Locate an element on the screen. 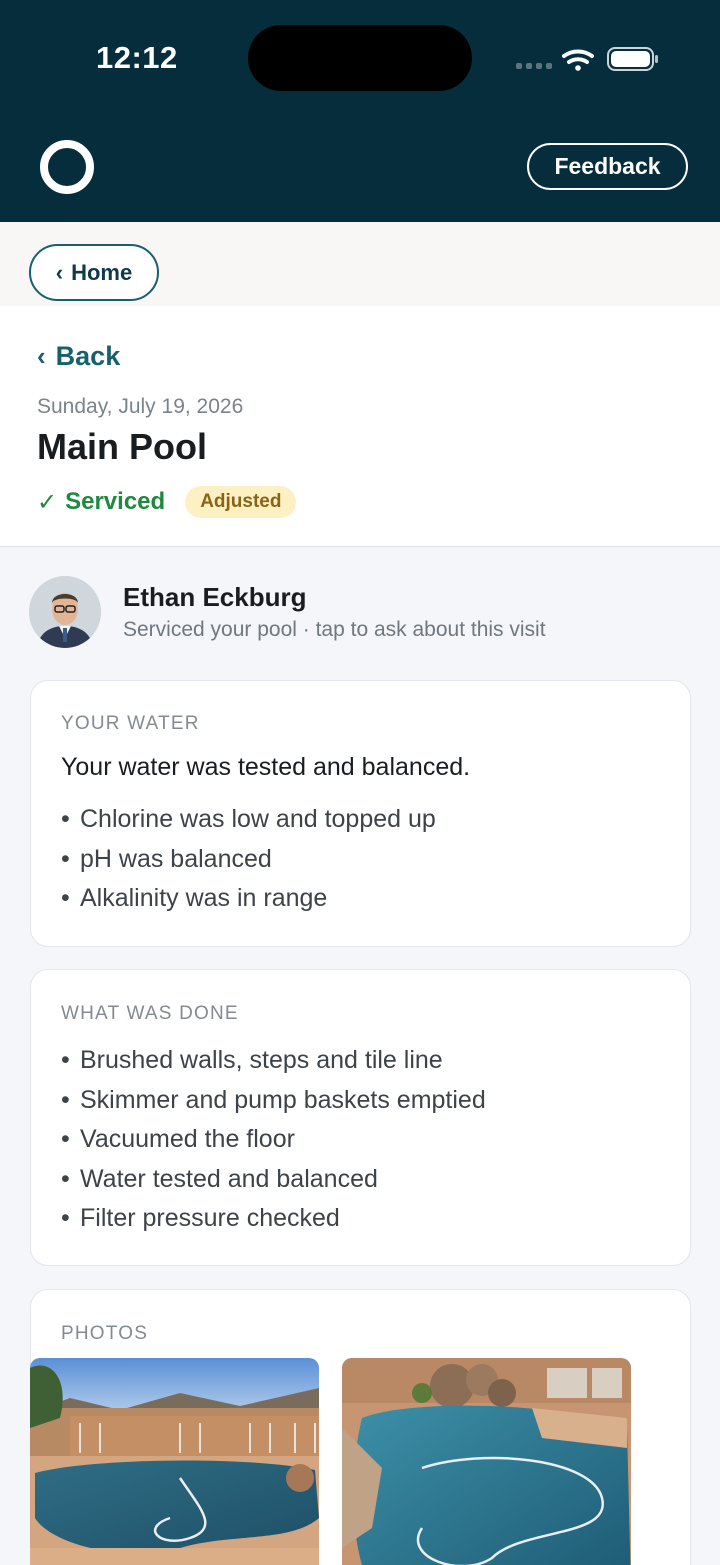 This screenshot has width=720, height=1565. checkmark-icon: ✓ is located at coordinates (47, 502).